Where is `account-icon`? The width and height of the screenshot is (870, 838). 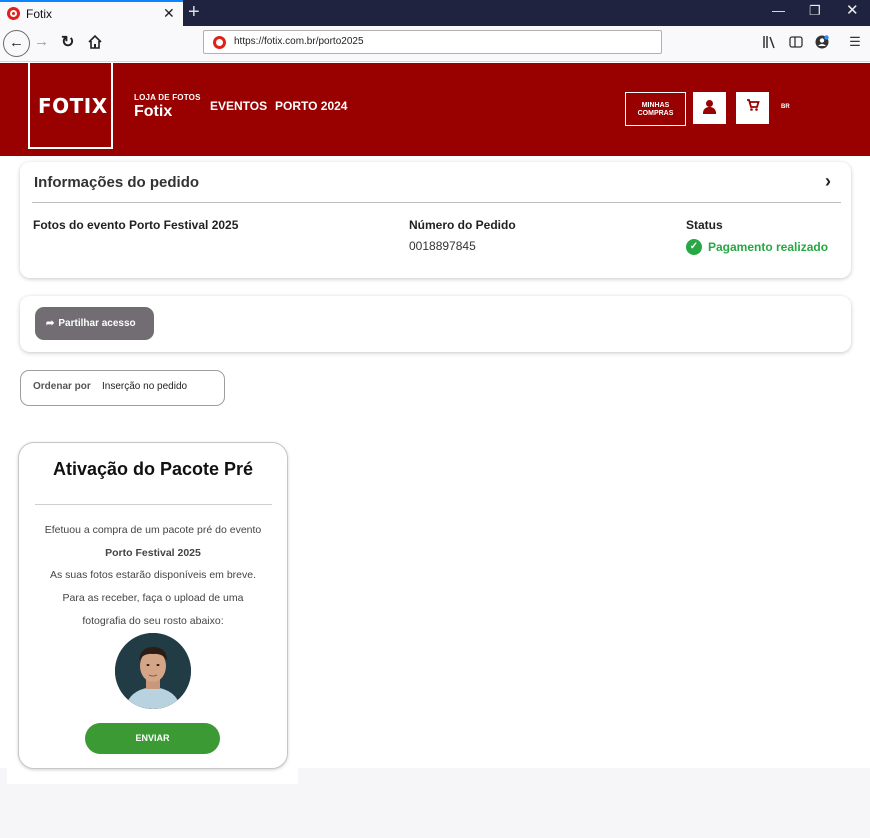 account-icon is located at coordinates (822, 42).